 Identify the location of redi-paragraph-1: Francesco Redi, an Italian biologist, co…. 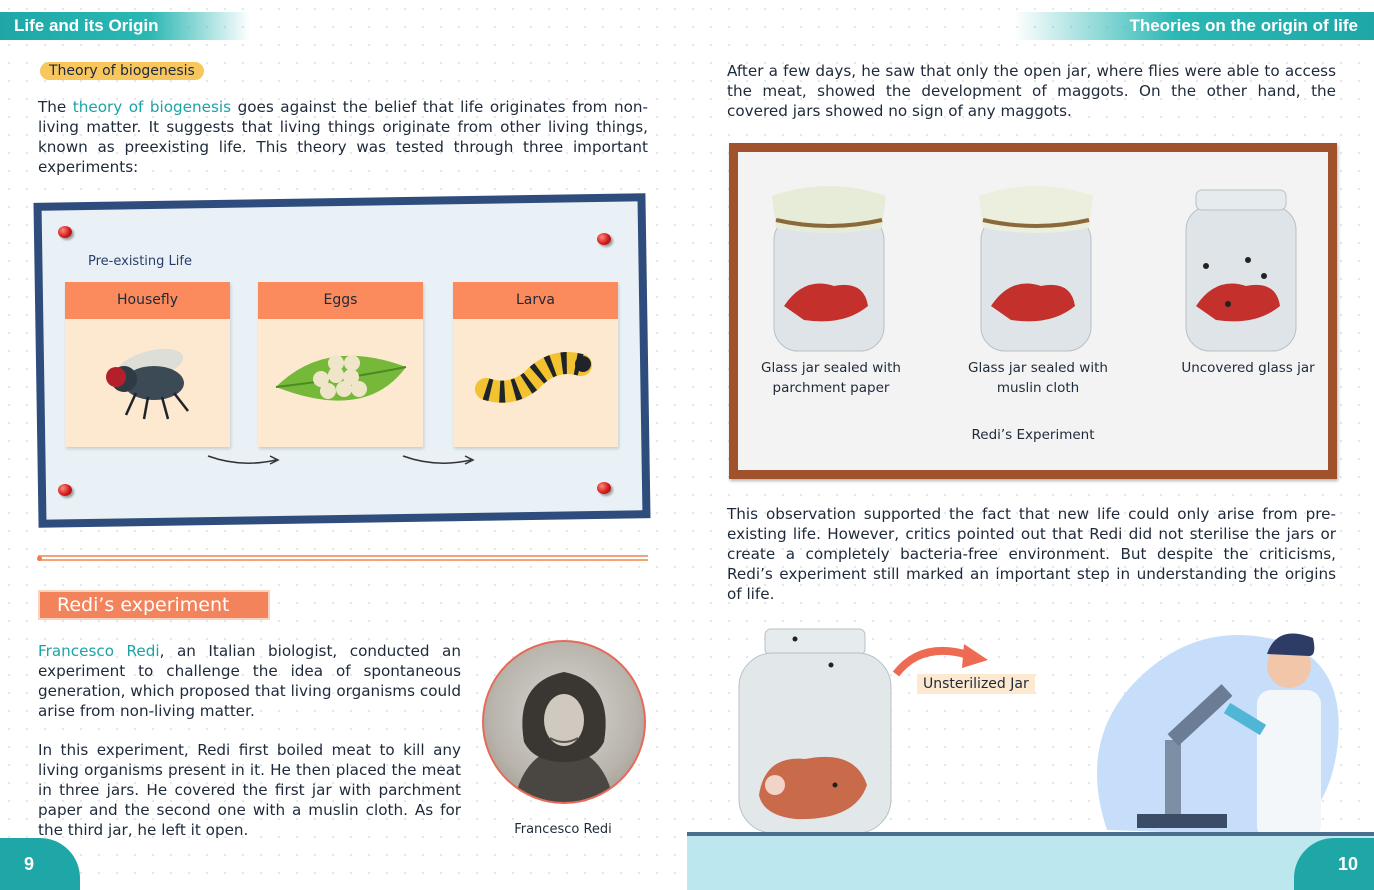
(249, 681).